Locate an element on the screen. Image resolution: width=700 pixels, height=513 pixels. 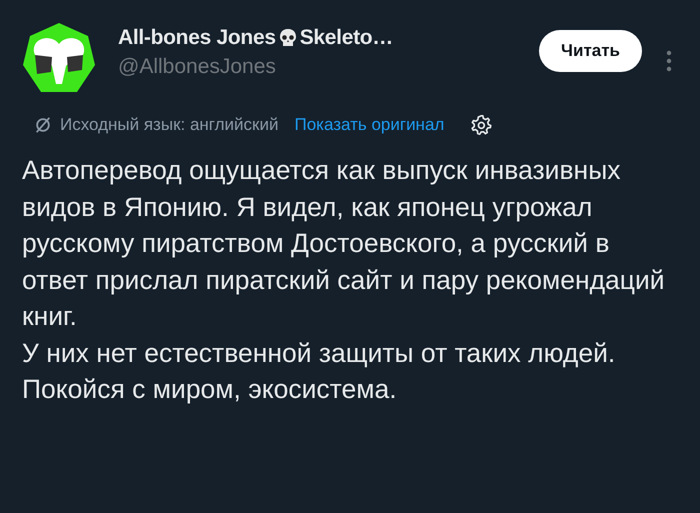
follow-button: Читать is located at coordinates (590, 51).